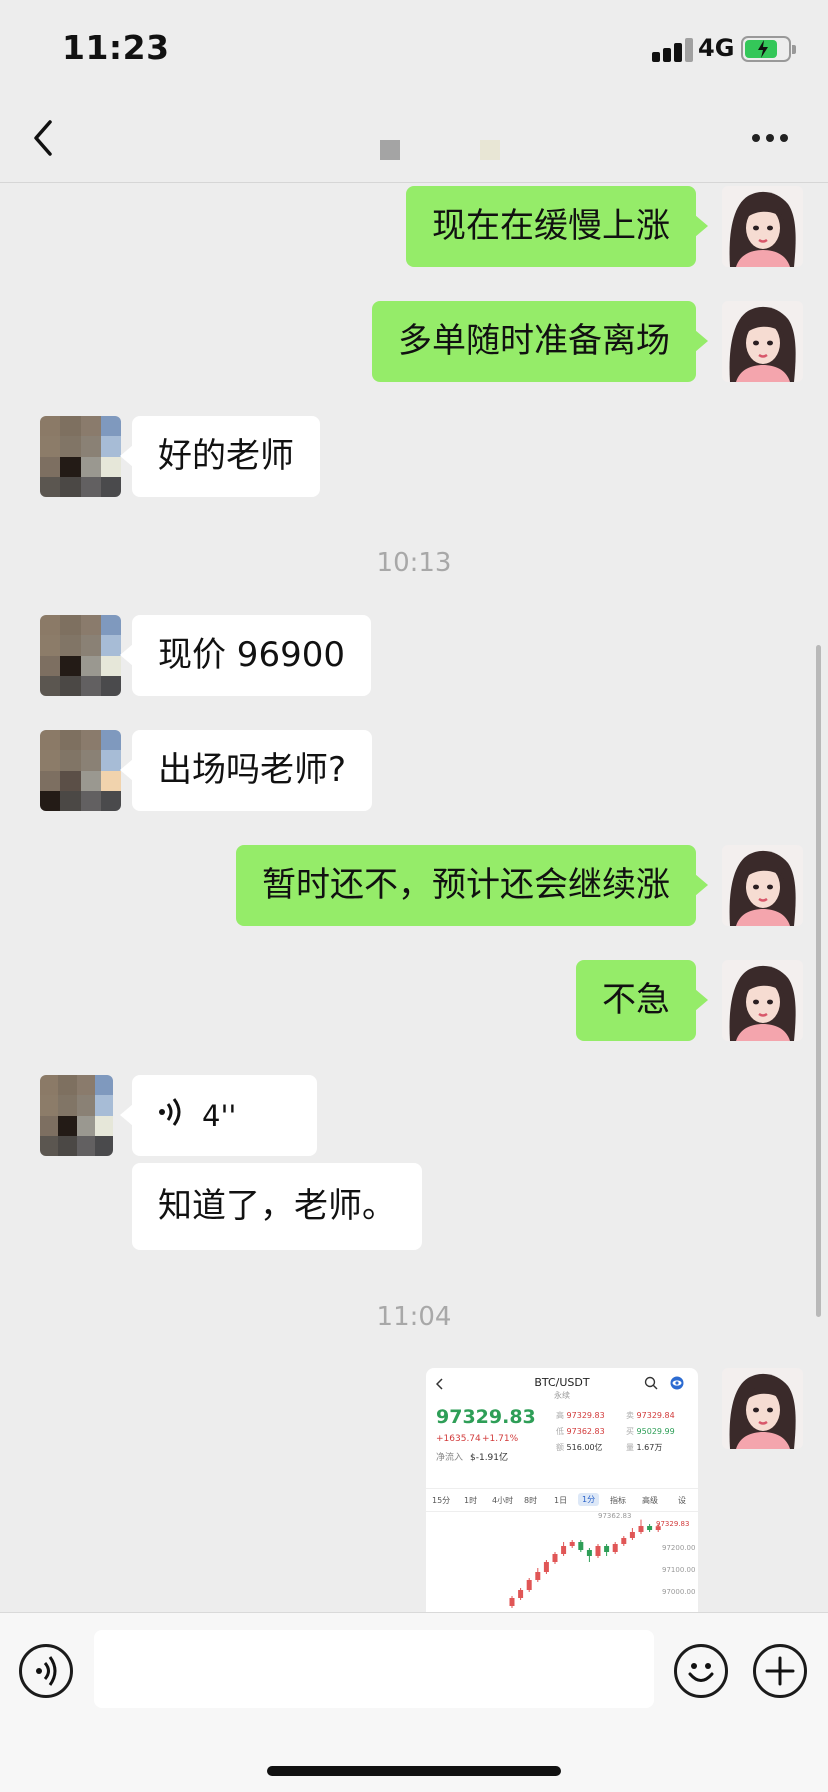 This screenshot has height=1792, width=828. What do you see at coordinates (701, 1671) in the screenshot?
I see `emoji-icon` at bounding box center [701, 1671].